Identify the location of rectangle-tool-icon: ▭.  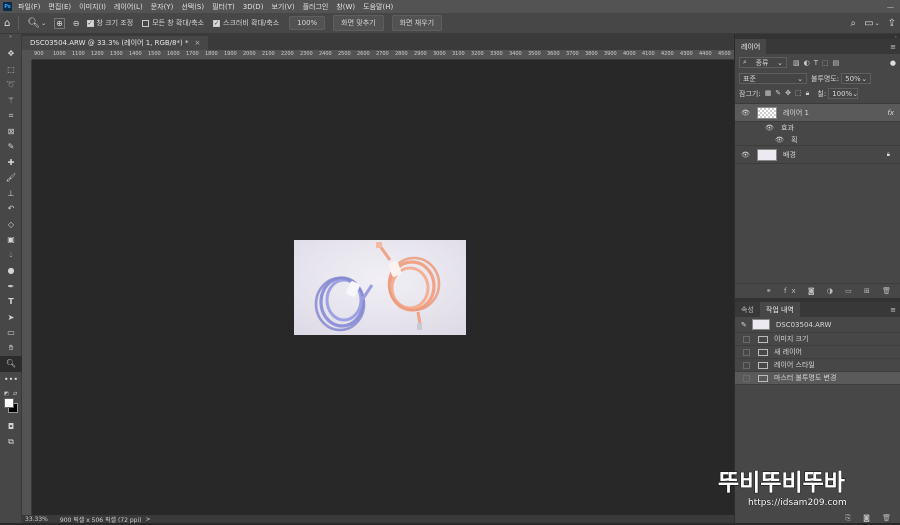
(11, 333).